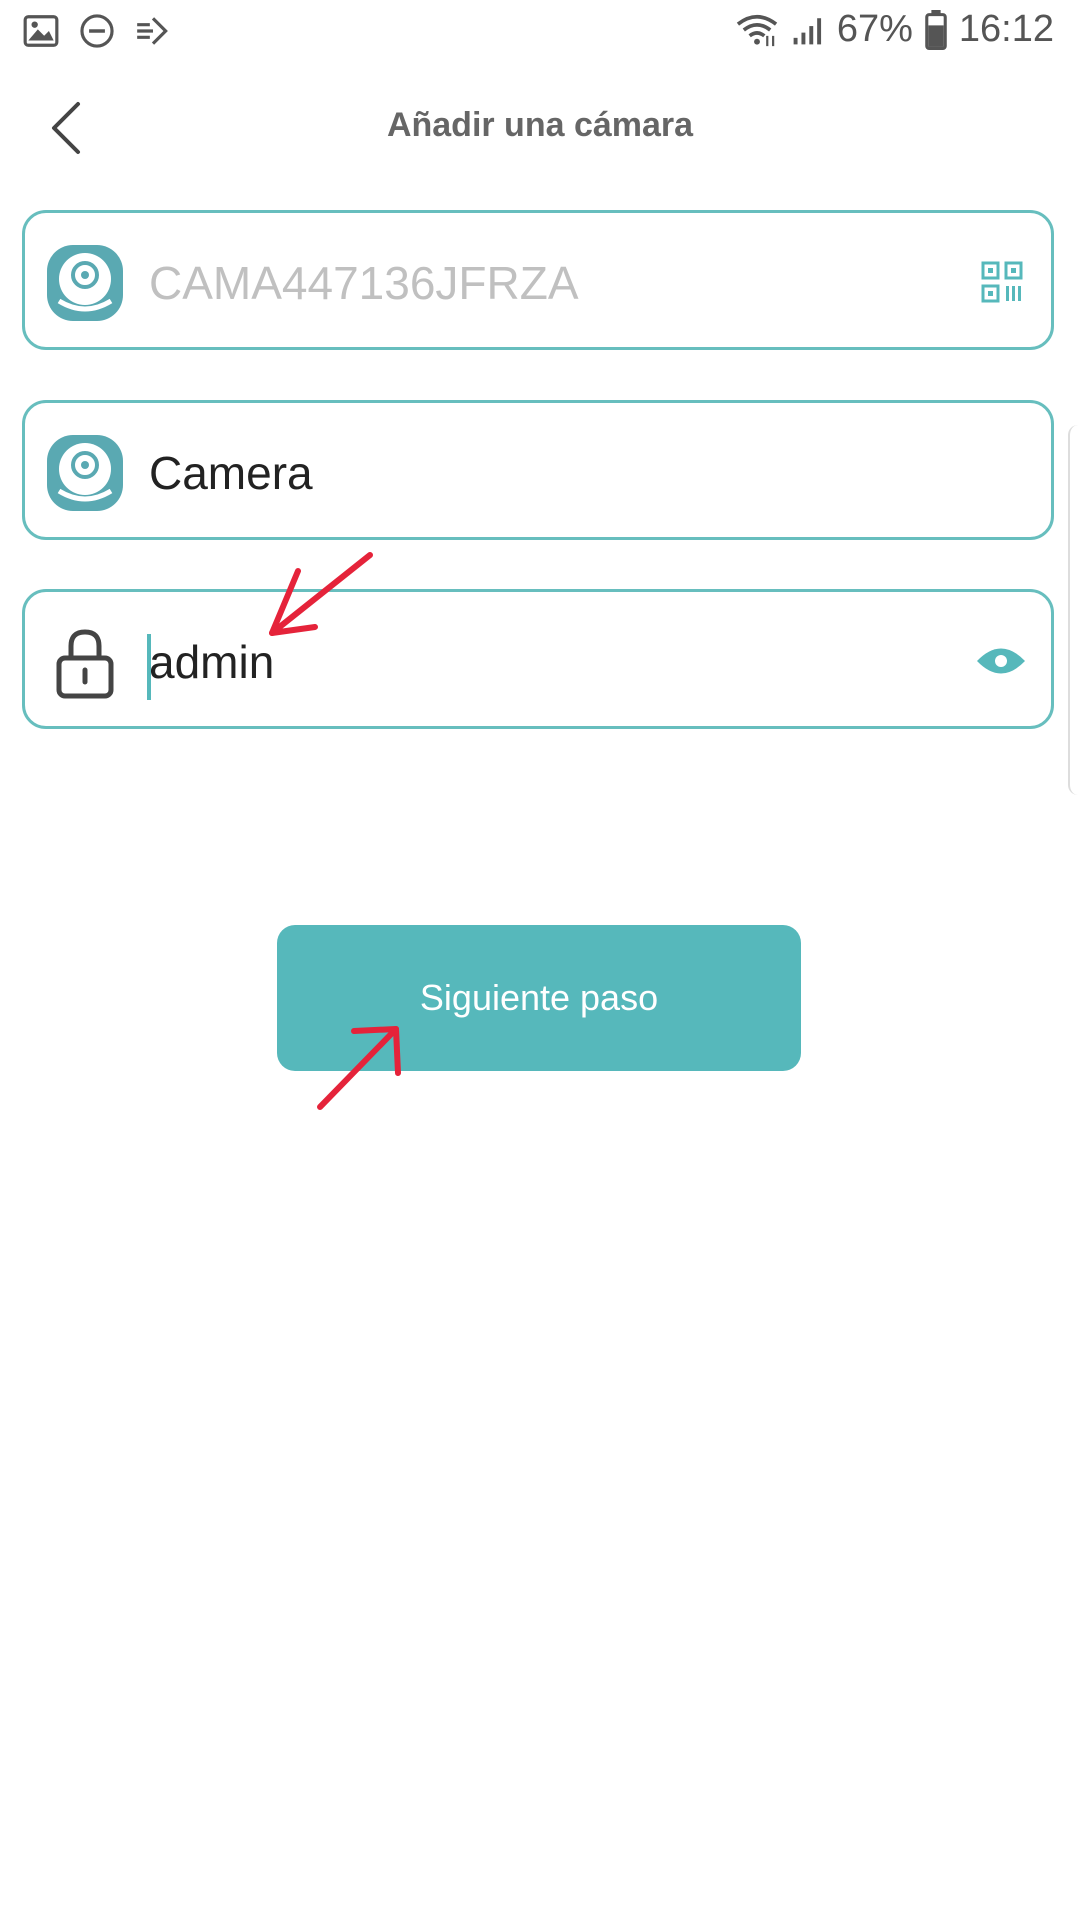 Image resolution: width=1080 pixels, height=1920 pixels. Describe the element at coordinates (1001, 661) in the screenshot. I see `eye-icon` at that location.